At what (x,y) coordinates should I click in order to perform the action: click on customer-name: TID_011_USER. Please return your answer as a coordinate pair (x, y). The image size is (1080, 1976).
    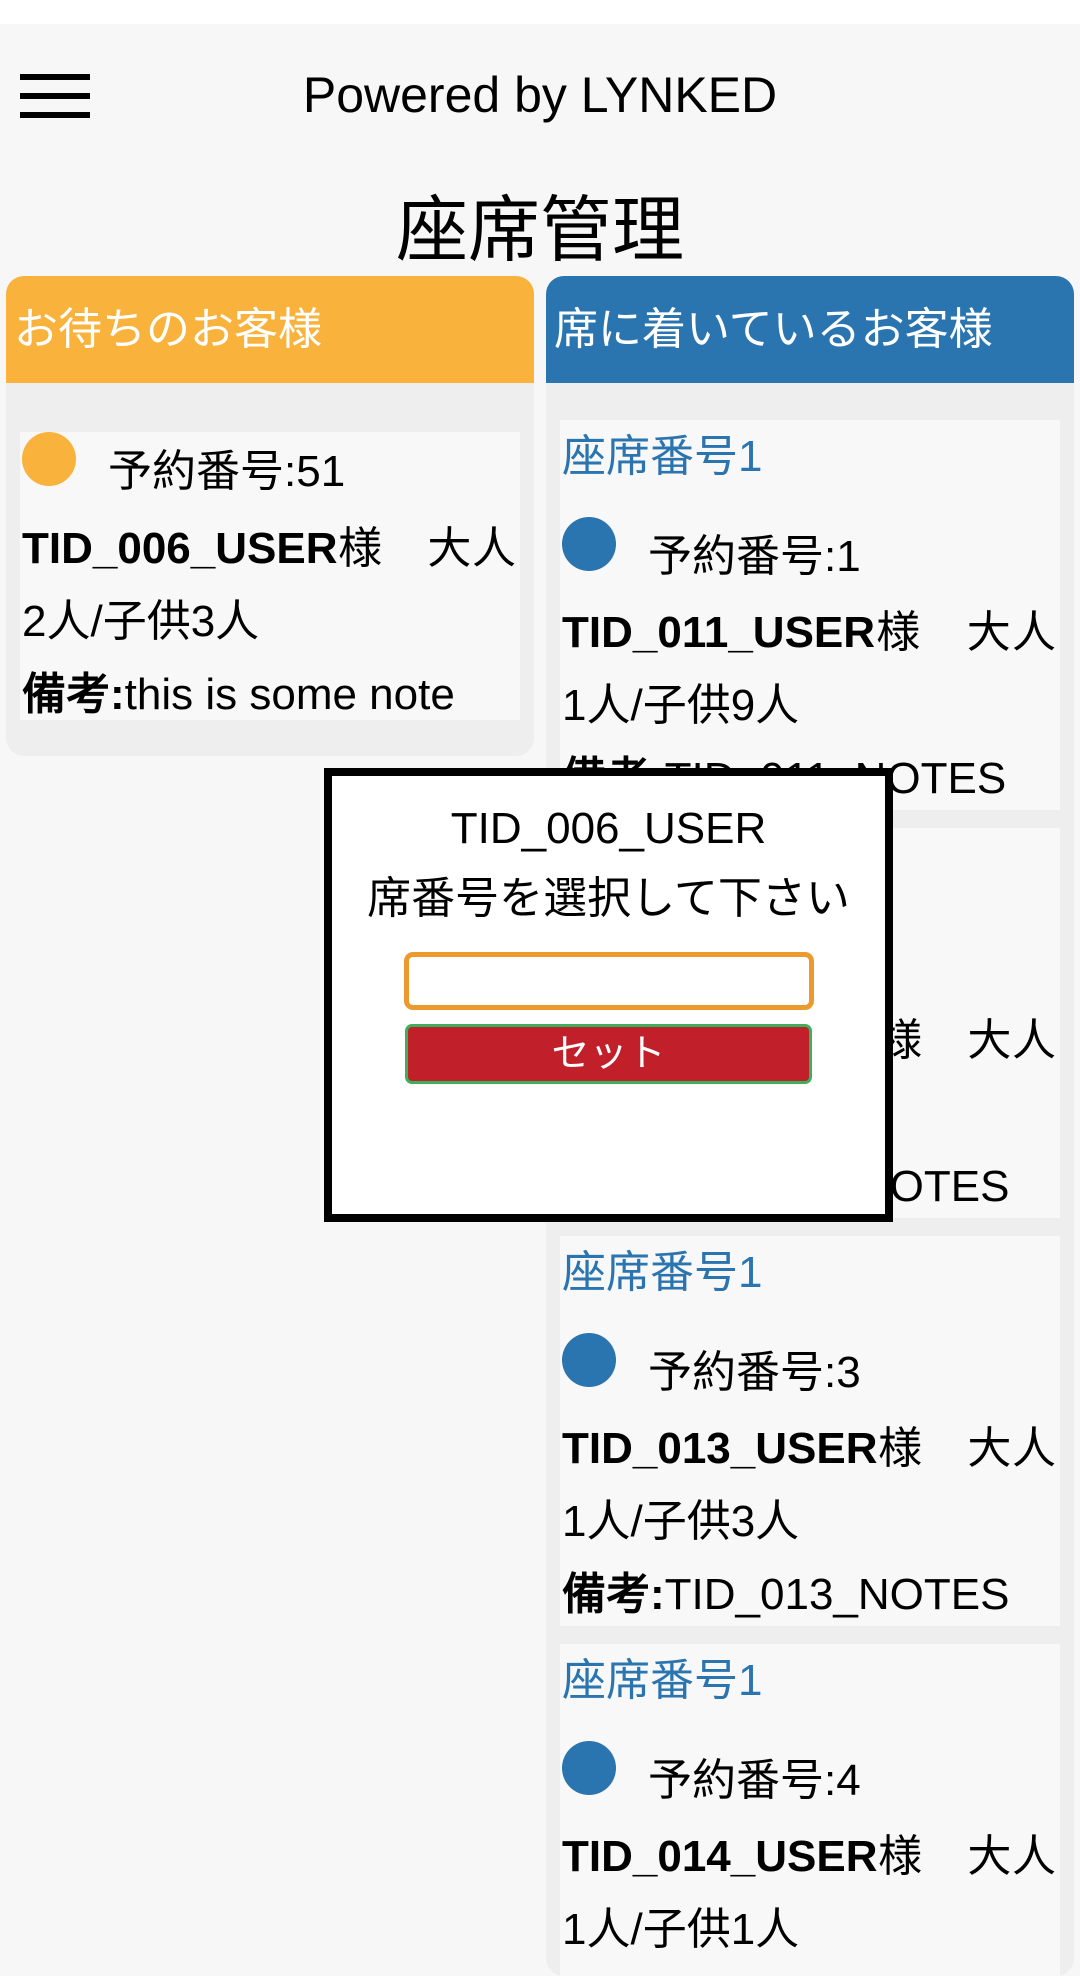
    Looking at the image, I should click on (719, 632).